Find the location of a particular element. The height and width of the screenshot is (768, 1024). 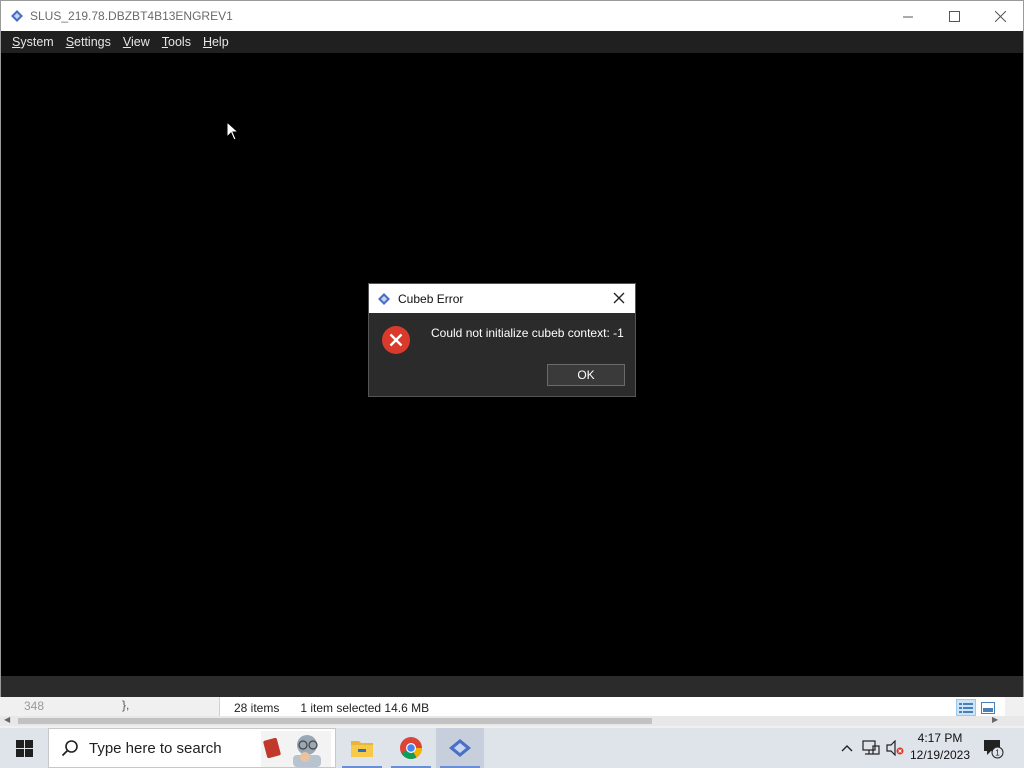

ok-button: OK is located at coordinates (586, 375).